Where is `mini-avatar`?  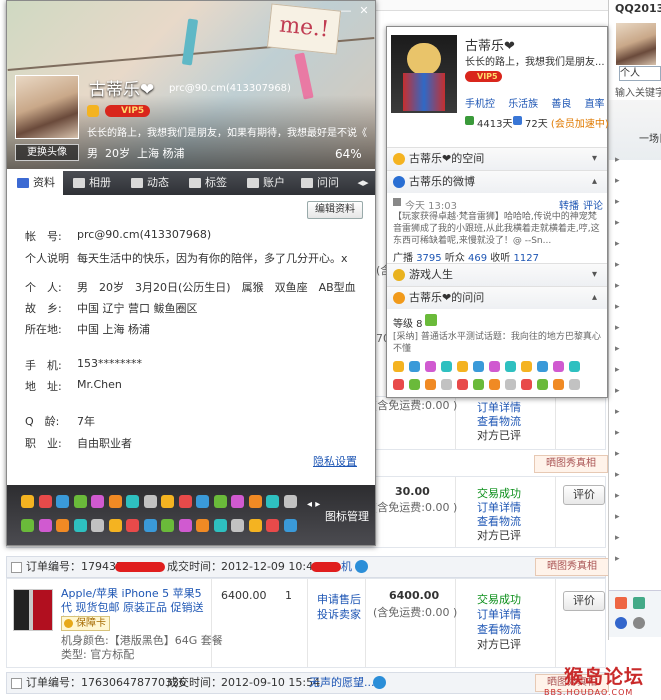 mini-avatar is located at coordinates (424, 74).